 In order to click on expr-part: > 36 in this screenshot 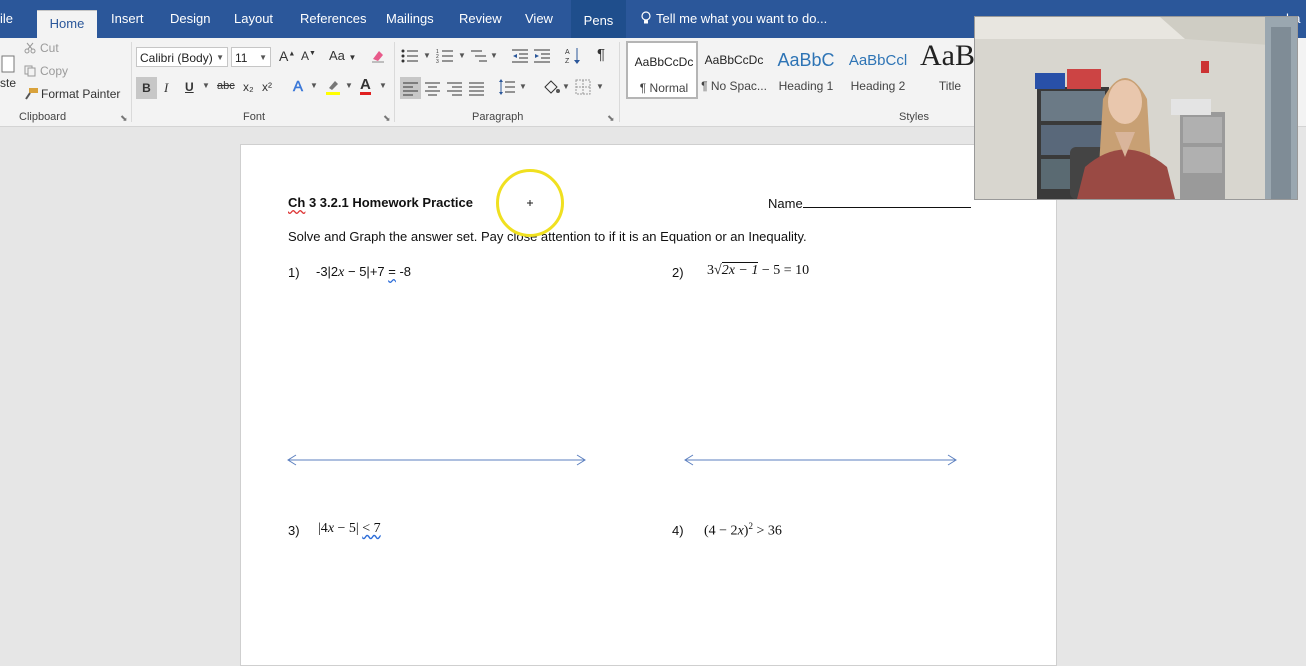, I will do `click(767, 531)`.